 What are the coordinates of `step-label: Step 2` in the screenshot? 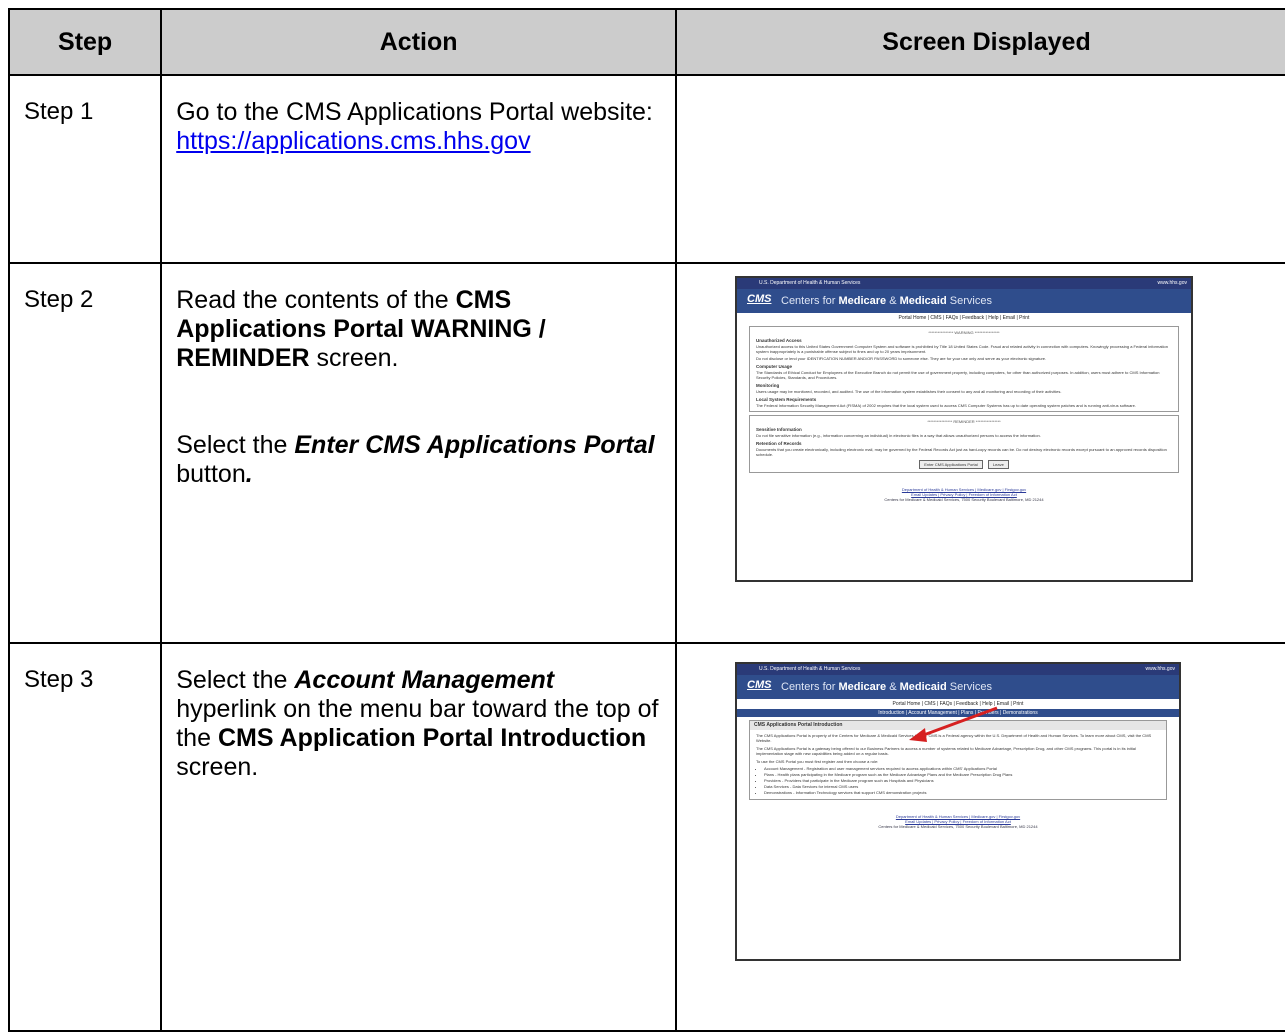 It's located at (85, 453).